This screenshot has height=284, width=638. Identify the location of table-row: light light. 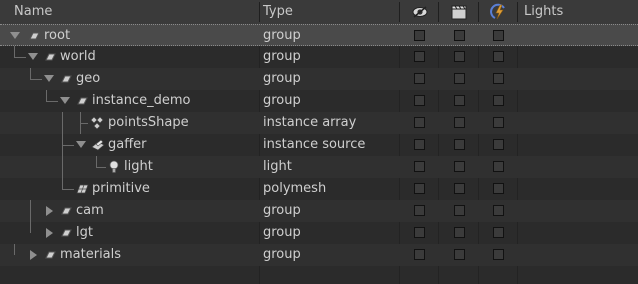
(319, 167).